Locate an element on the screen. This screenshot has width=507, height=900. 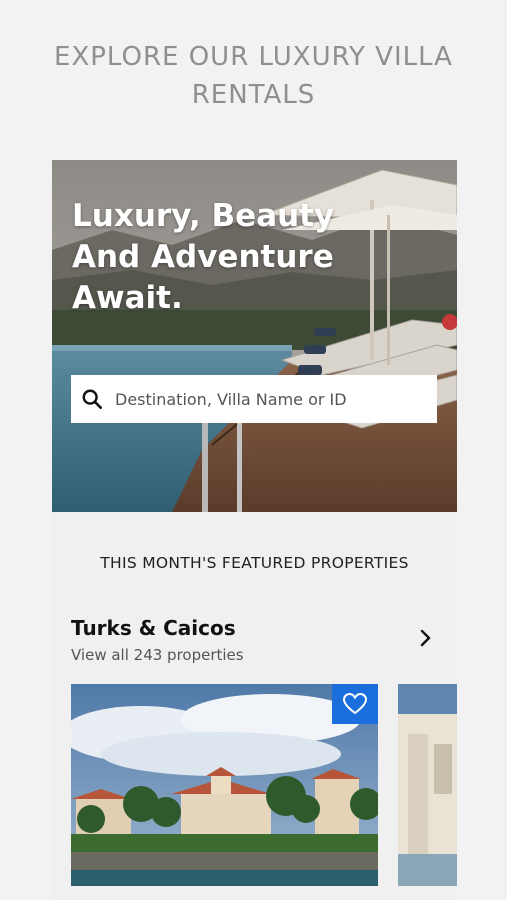
page-heading: EXPLORE OUR LUXURY VILLA RENTALS is located at coordinates (253, 76).